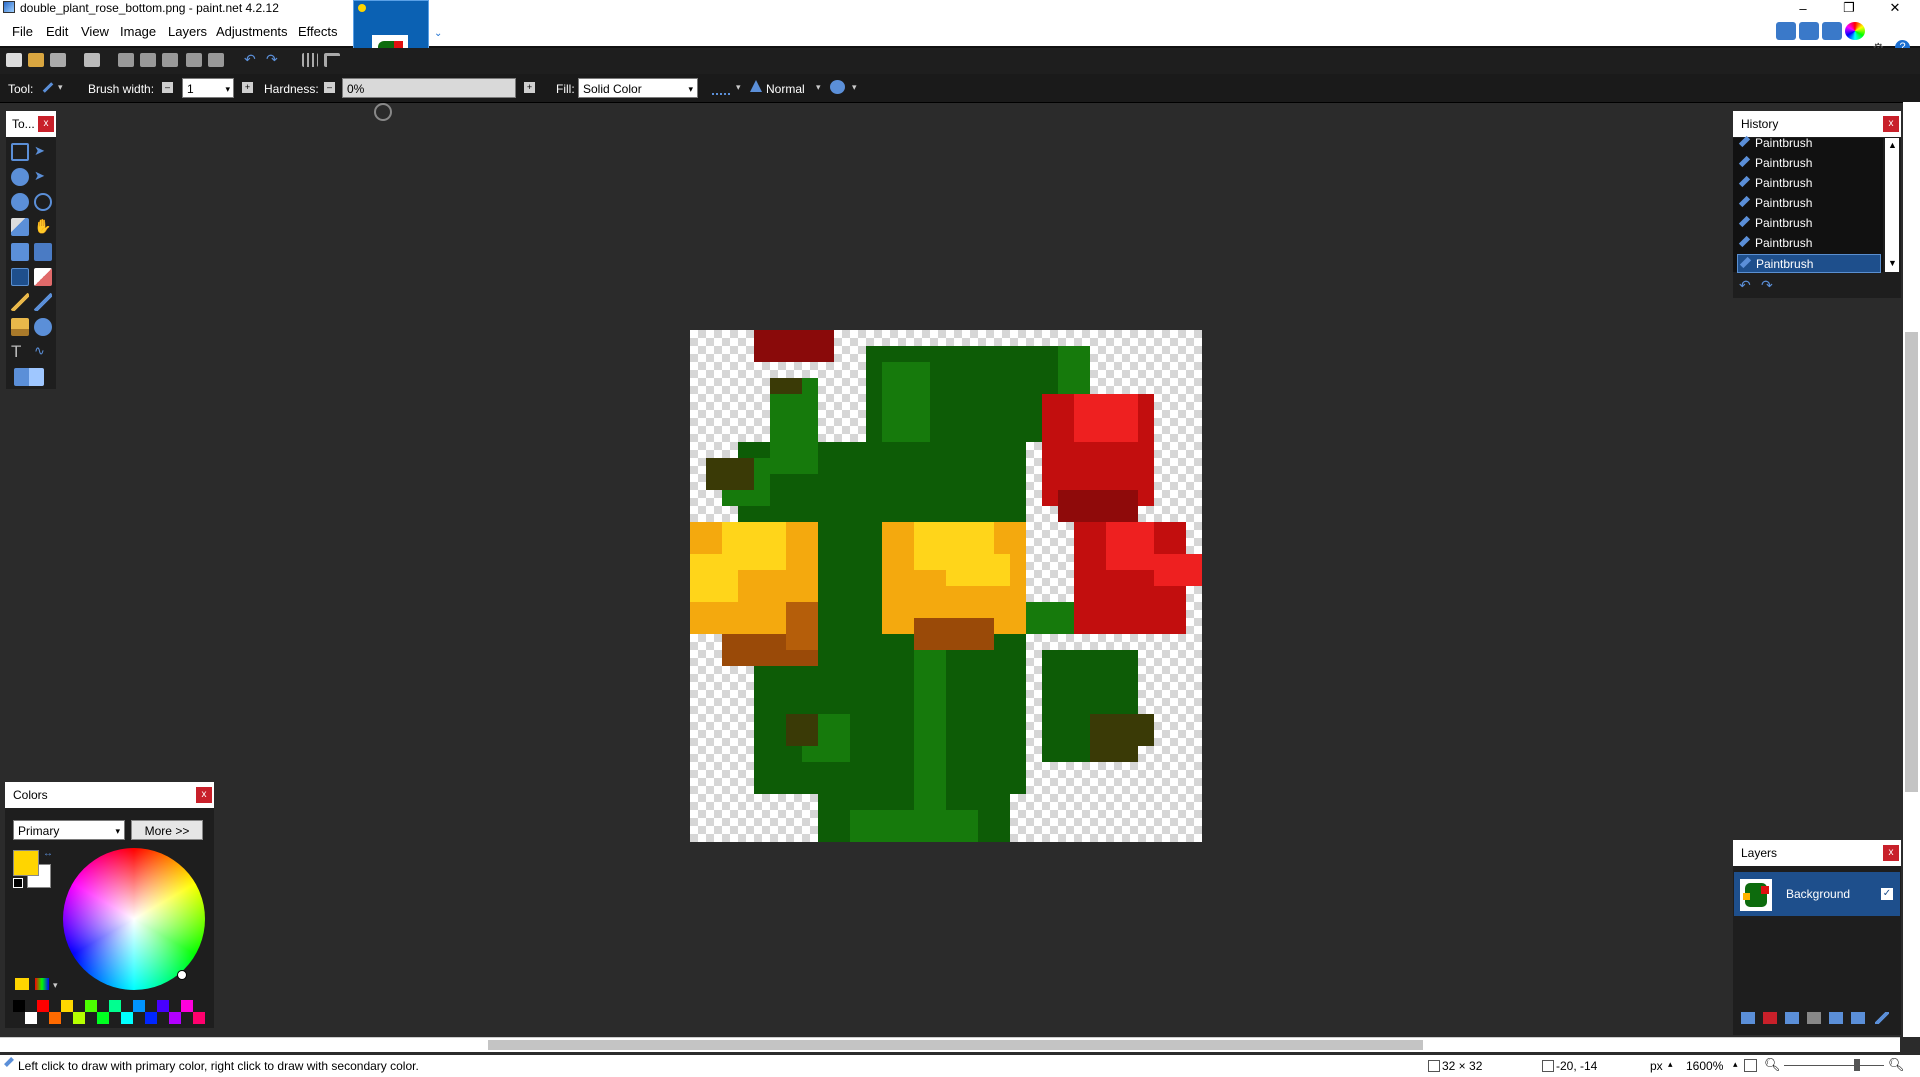 This screenshot has width=1920, height=1077. Describe the element at coordinates (529, 87) in the screenshot. I see `hardness-increase-icon: +` at that location.